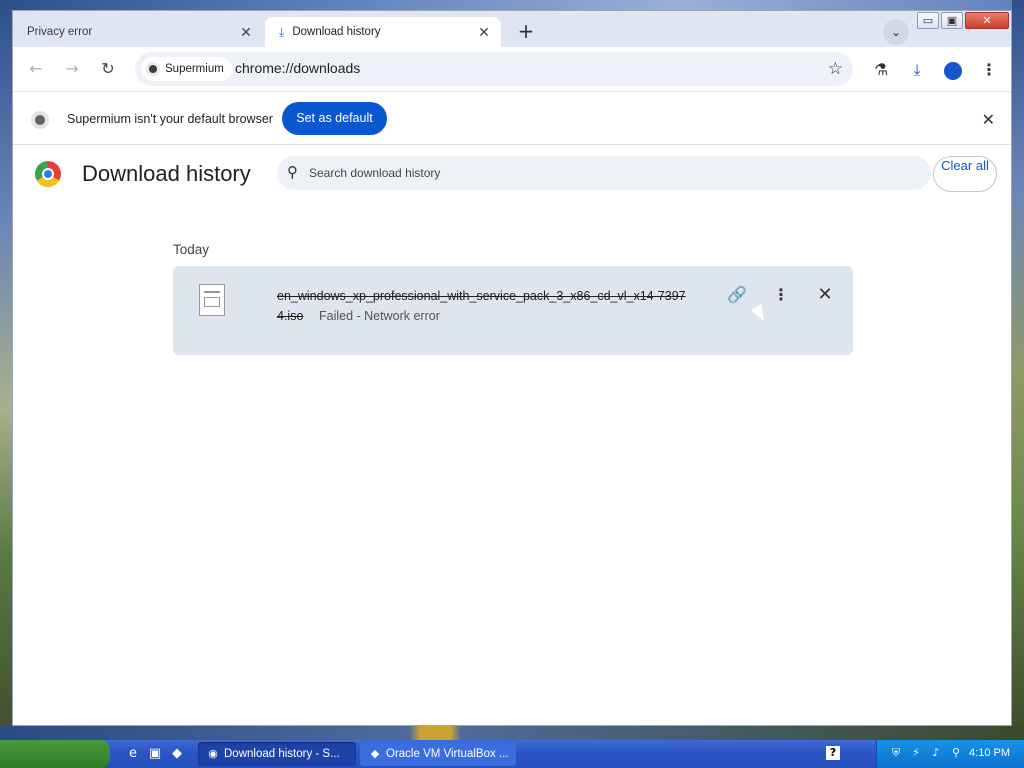 The image size is (1024, 768). What do you see at coordinates (292, 172) in the screenshot?
I see `search-icon: ⚲` at bounding box center [292, 172].